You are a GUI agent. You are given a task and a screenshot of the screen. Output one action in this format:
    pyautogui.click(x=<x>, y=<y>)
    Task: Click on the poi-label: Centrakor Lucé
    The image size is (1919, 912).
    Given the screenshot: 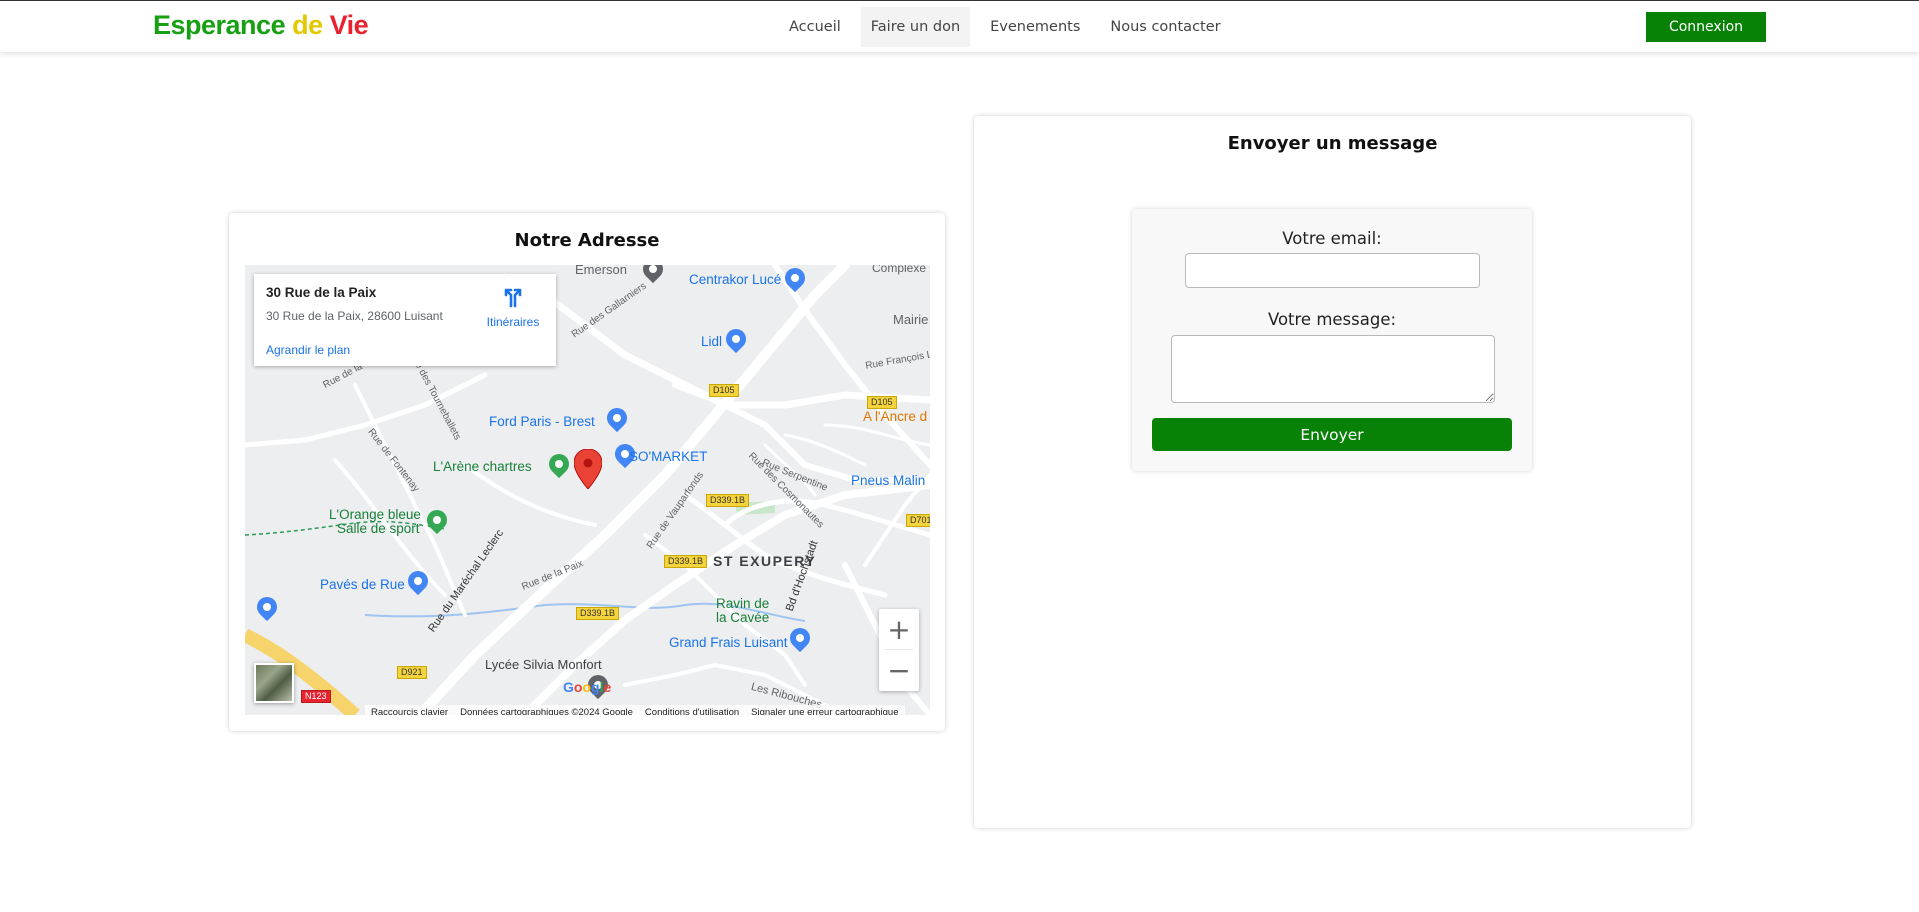 What is the action you would take?
    pyautogui.click(x=735, y=279)
    